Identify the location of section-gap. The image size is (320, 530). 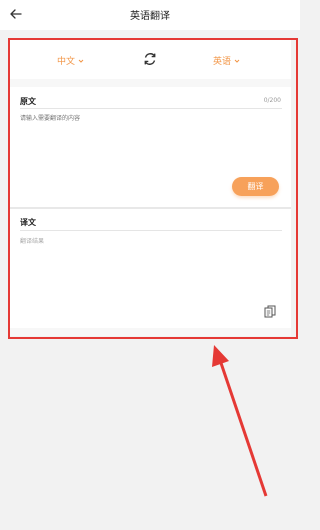
(149, 83).